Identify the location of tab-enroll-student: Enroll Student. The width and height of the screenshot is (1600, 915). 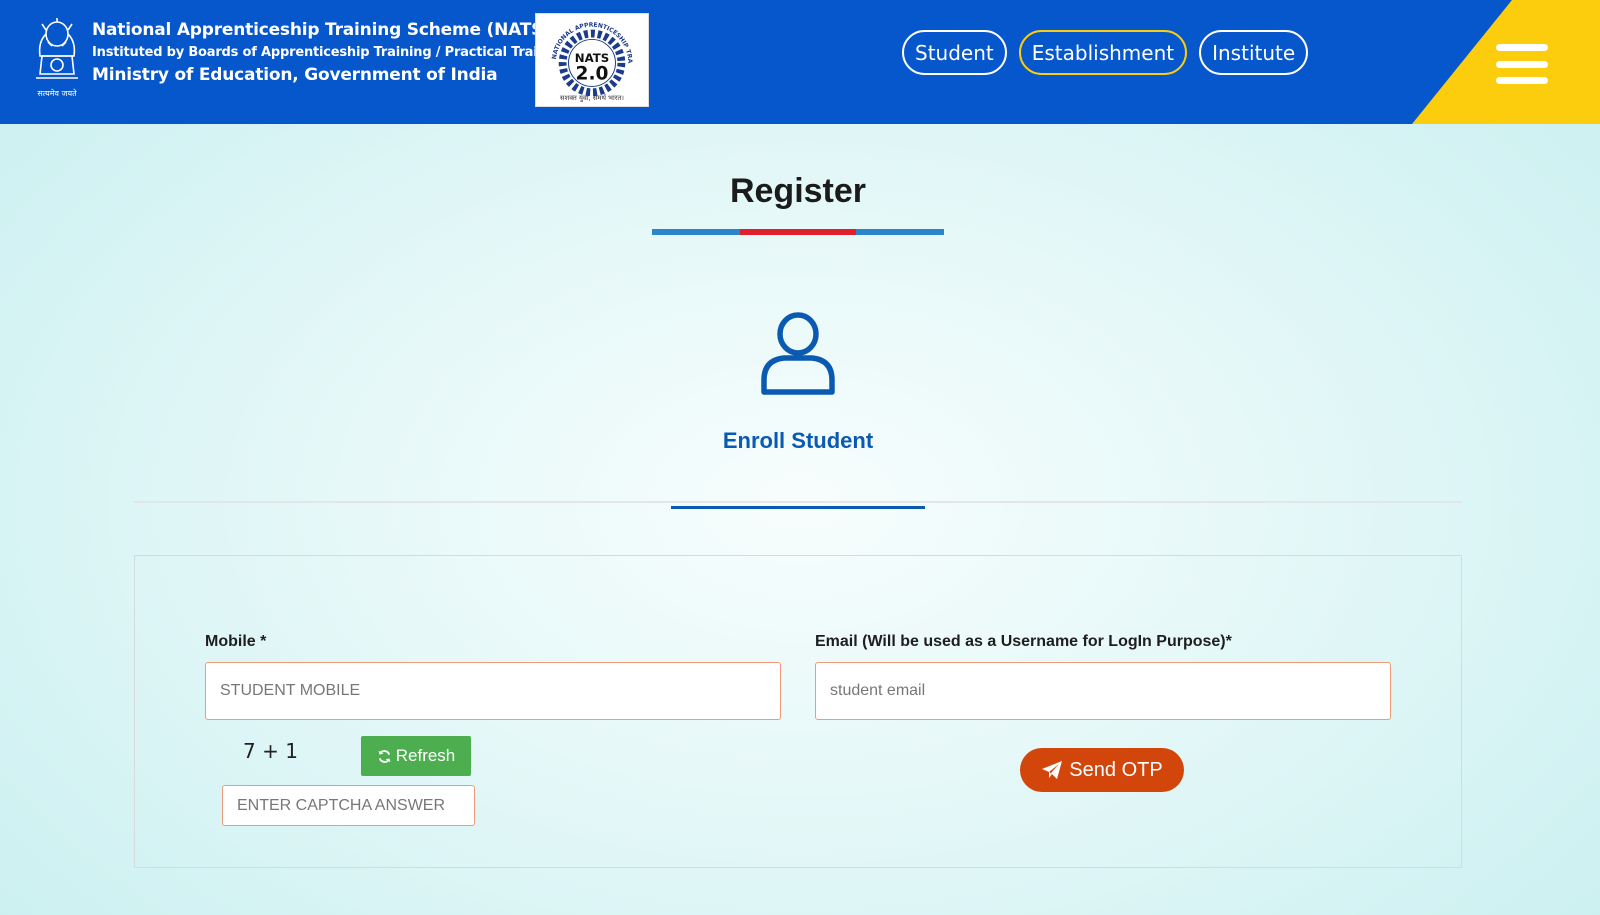
(798, 441).